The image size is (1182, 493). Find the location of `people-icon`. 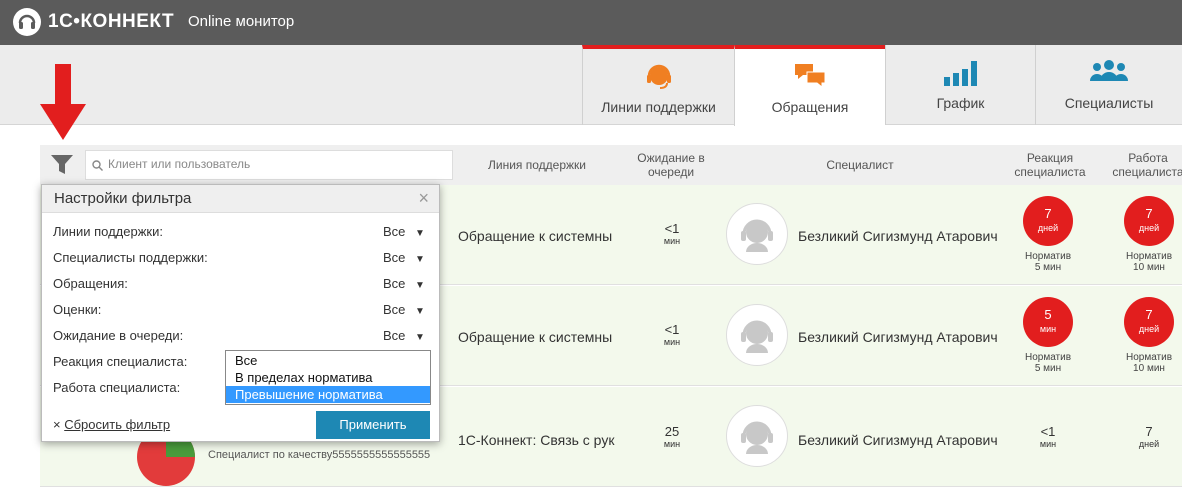

people-icon is located at coordinates (1109, 70).